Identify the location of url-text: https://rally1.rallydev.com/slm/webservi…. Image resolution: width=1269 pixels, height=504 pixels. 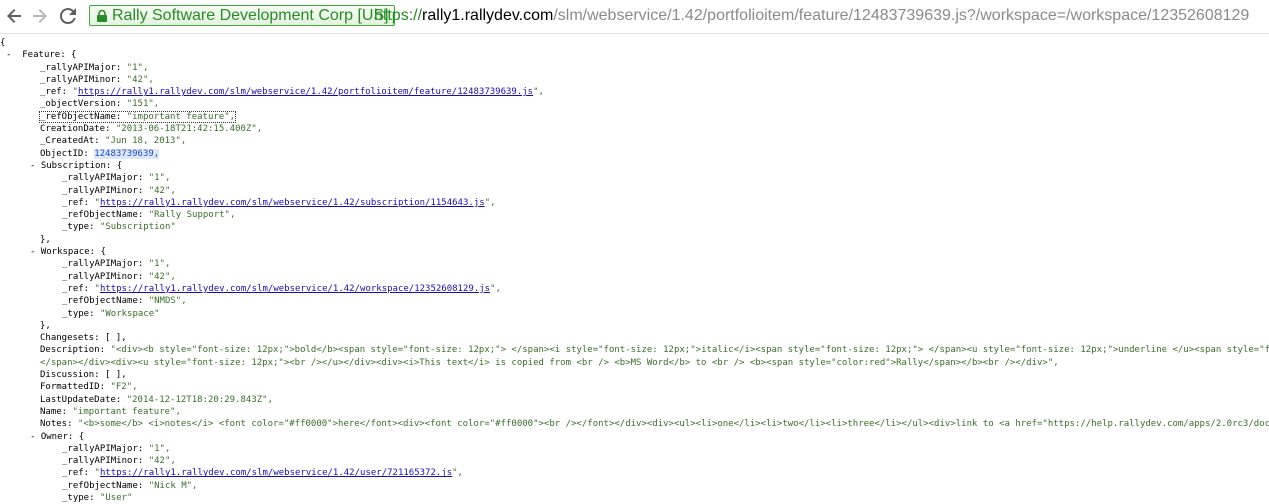
(811, 16).